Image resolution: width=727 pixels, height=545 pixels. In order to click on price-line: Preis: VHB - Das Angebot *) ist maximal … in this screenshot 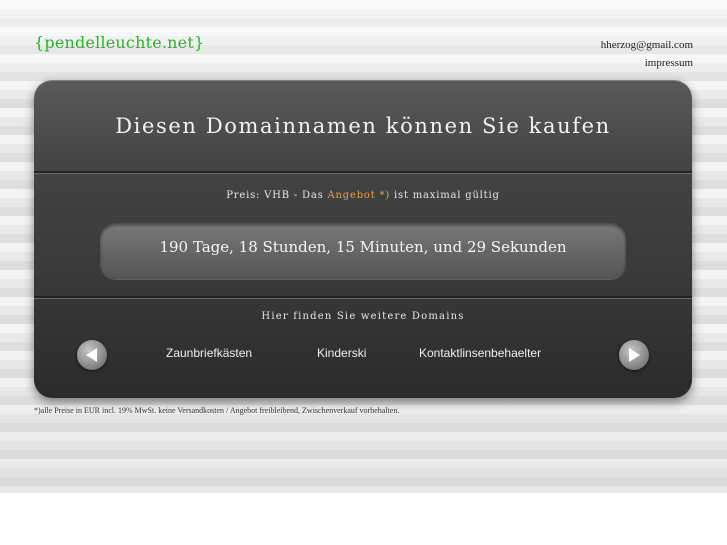, I will do `click(363, 195)`.